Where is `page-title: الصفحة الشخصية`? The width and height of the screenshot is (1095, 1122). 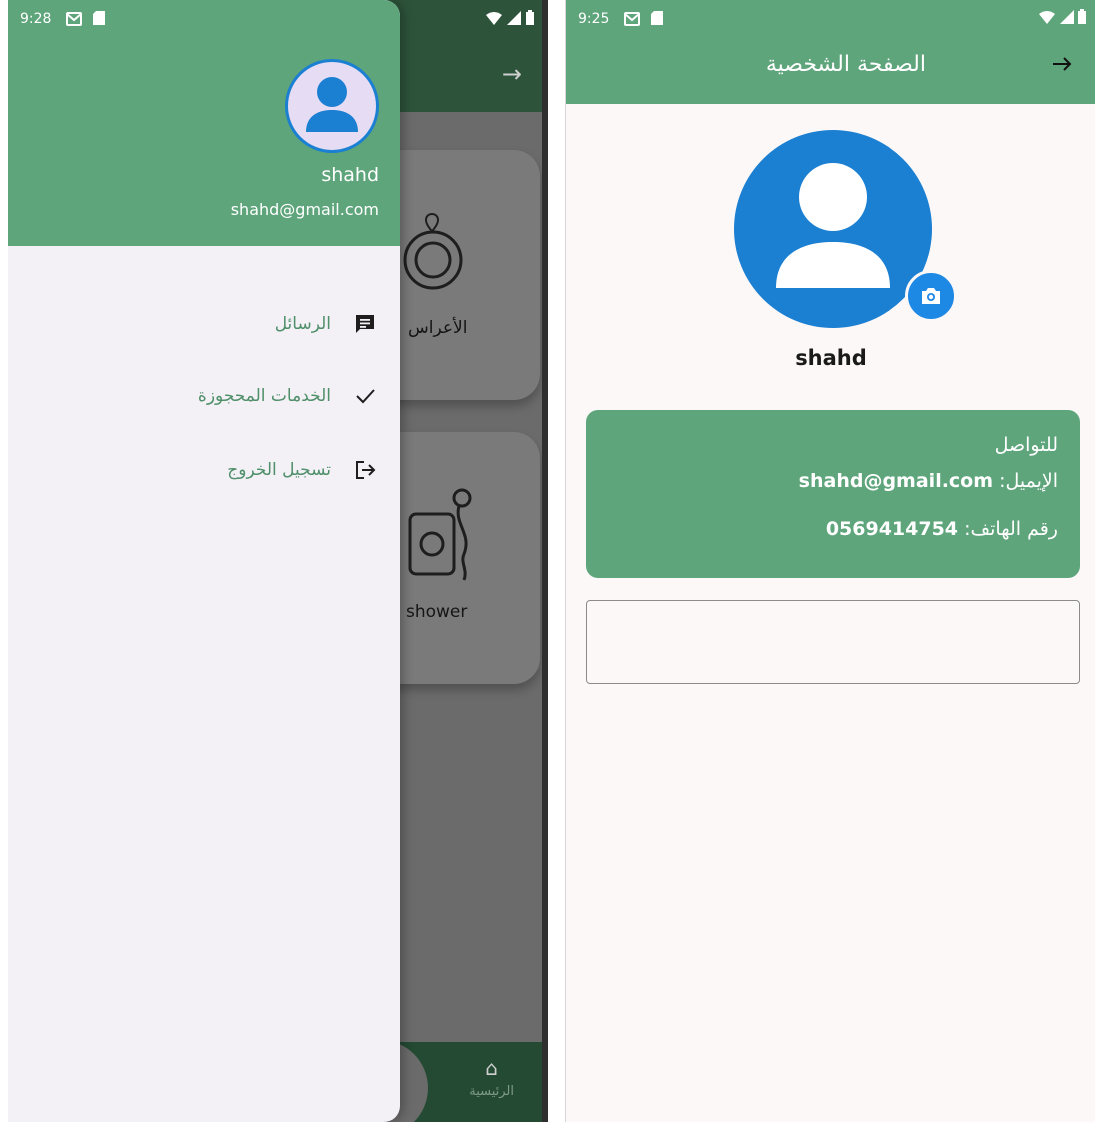
page-title: الصفحة الشخصية is located at coordinates (845, 64).